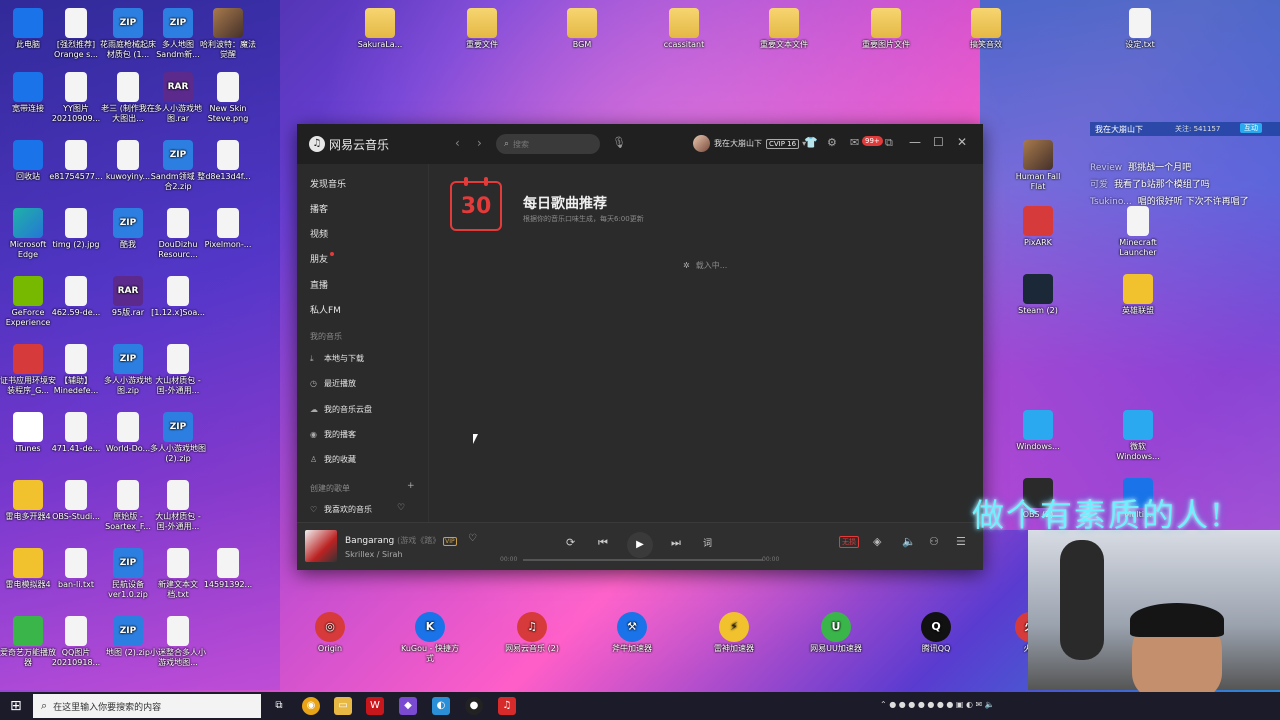  What do you see at coordinates (1140, 29) in the screenshot?
I see `text-file-icon: 设定.txt` at bounding box center [1140, 29].